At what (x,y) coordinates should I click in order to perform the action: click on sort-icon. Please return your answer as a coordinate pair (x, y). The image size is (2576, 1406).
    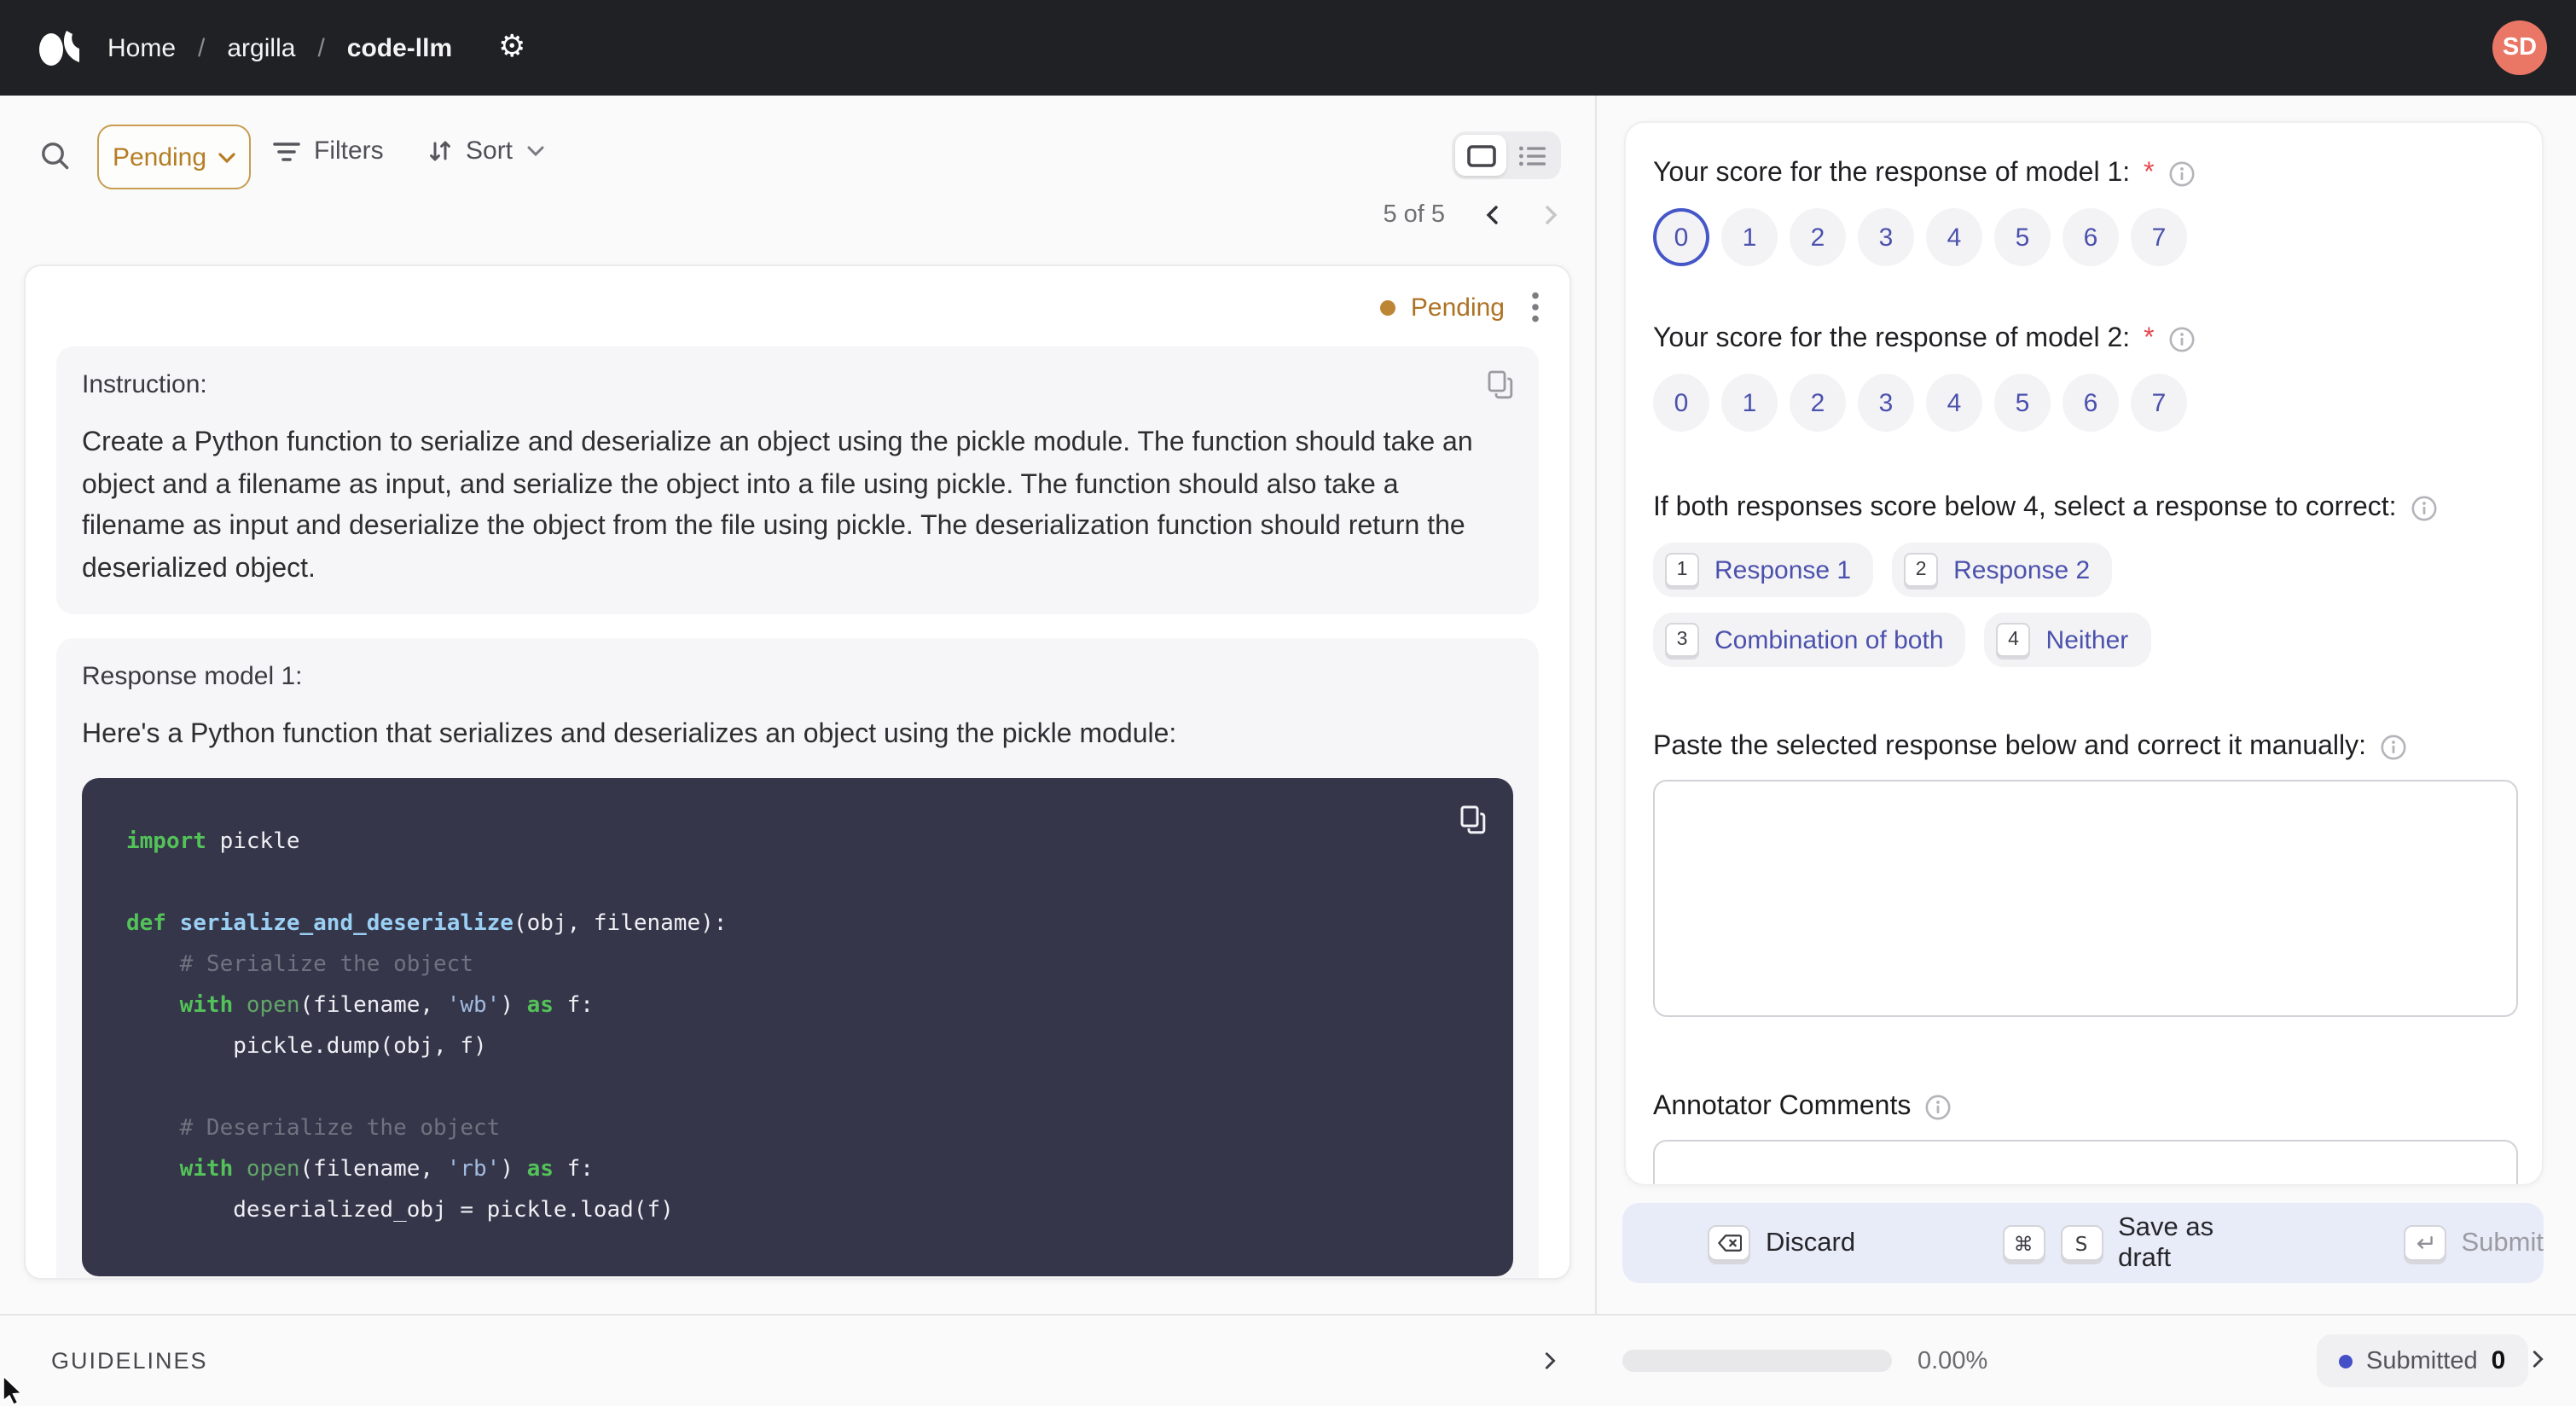
    Looking at the image, I should click on (440, 151).